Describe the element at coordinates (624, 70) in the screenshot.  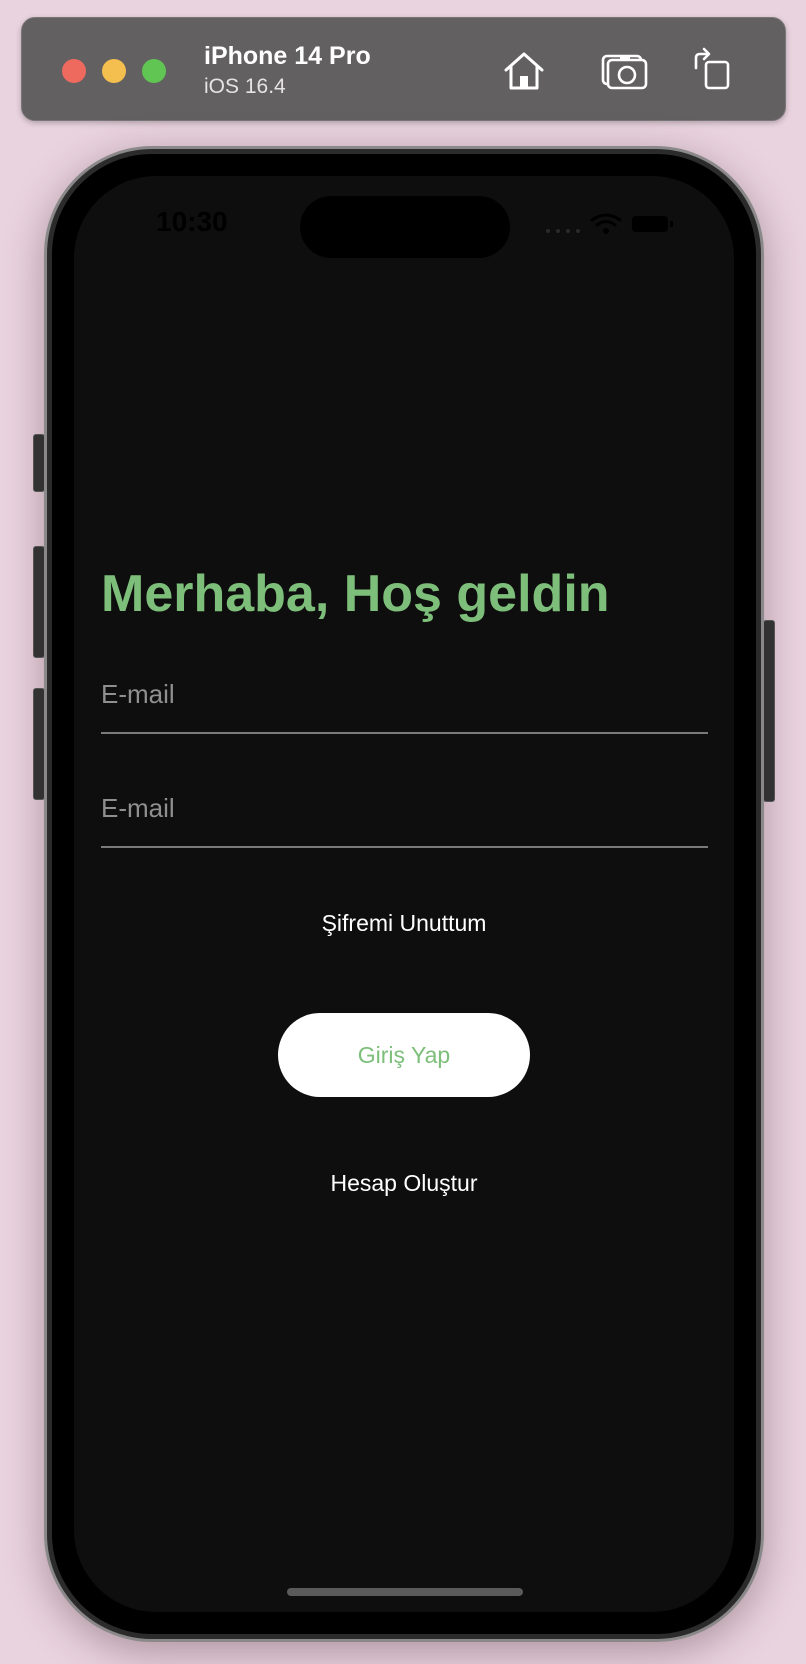
I see `screenshot-icon` at that location.